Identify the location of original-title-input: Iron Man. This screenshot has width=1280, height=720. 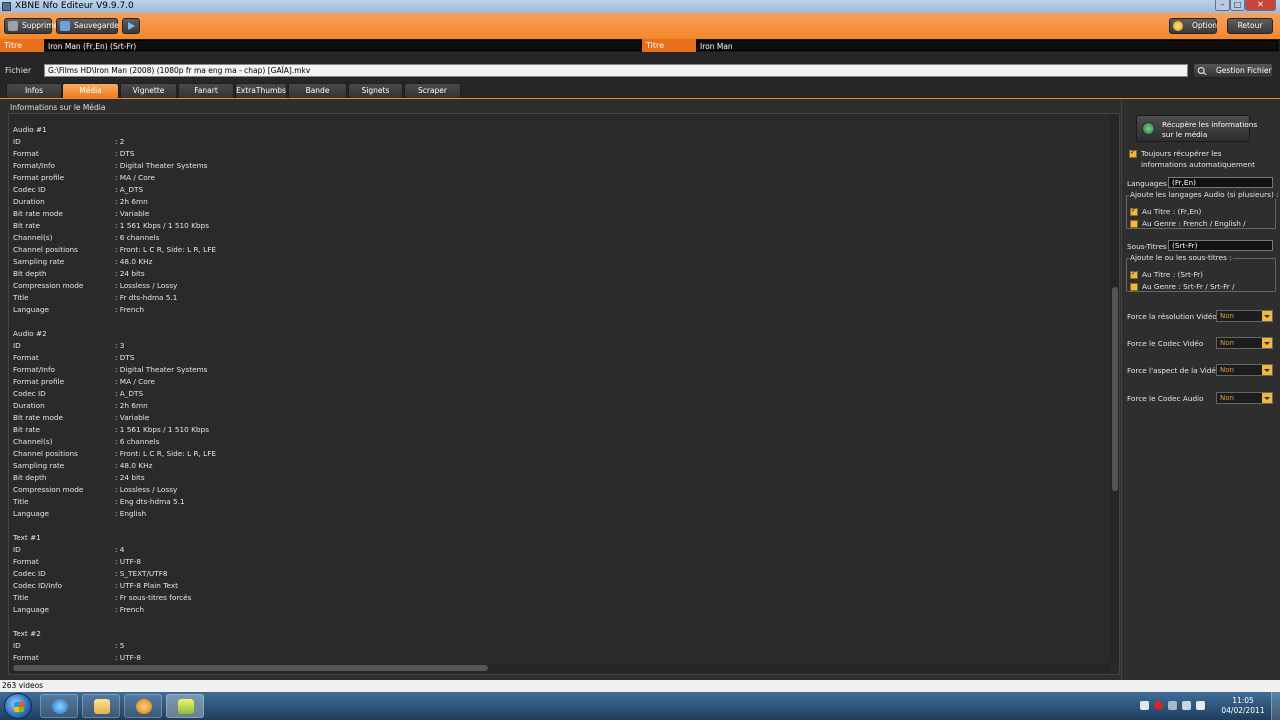
(987, 45).